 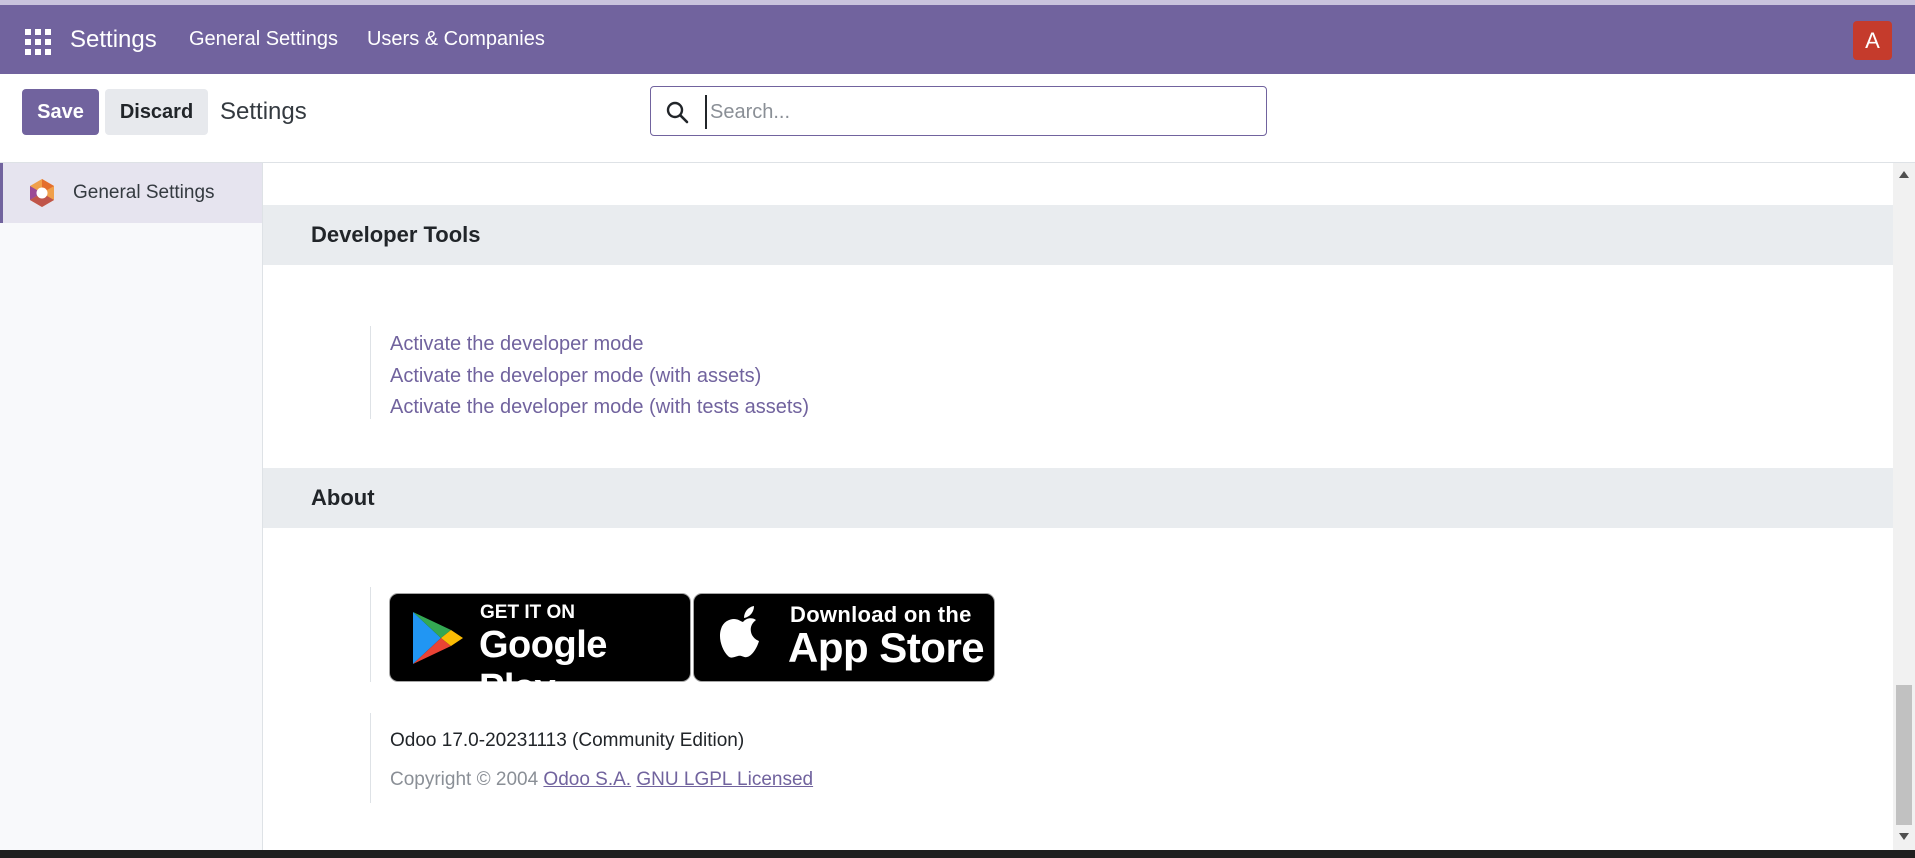 I want to click on taskbar-edge, so click(x=957, y=854).